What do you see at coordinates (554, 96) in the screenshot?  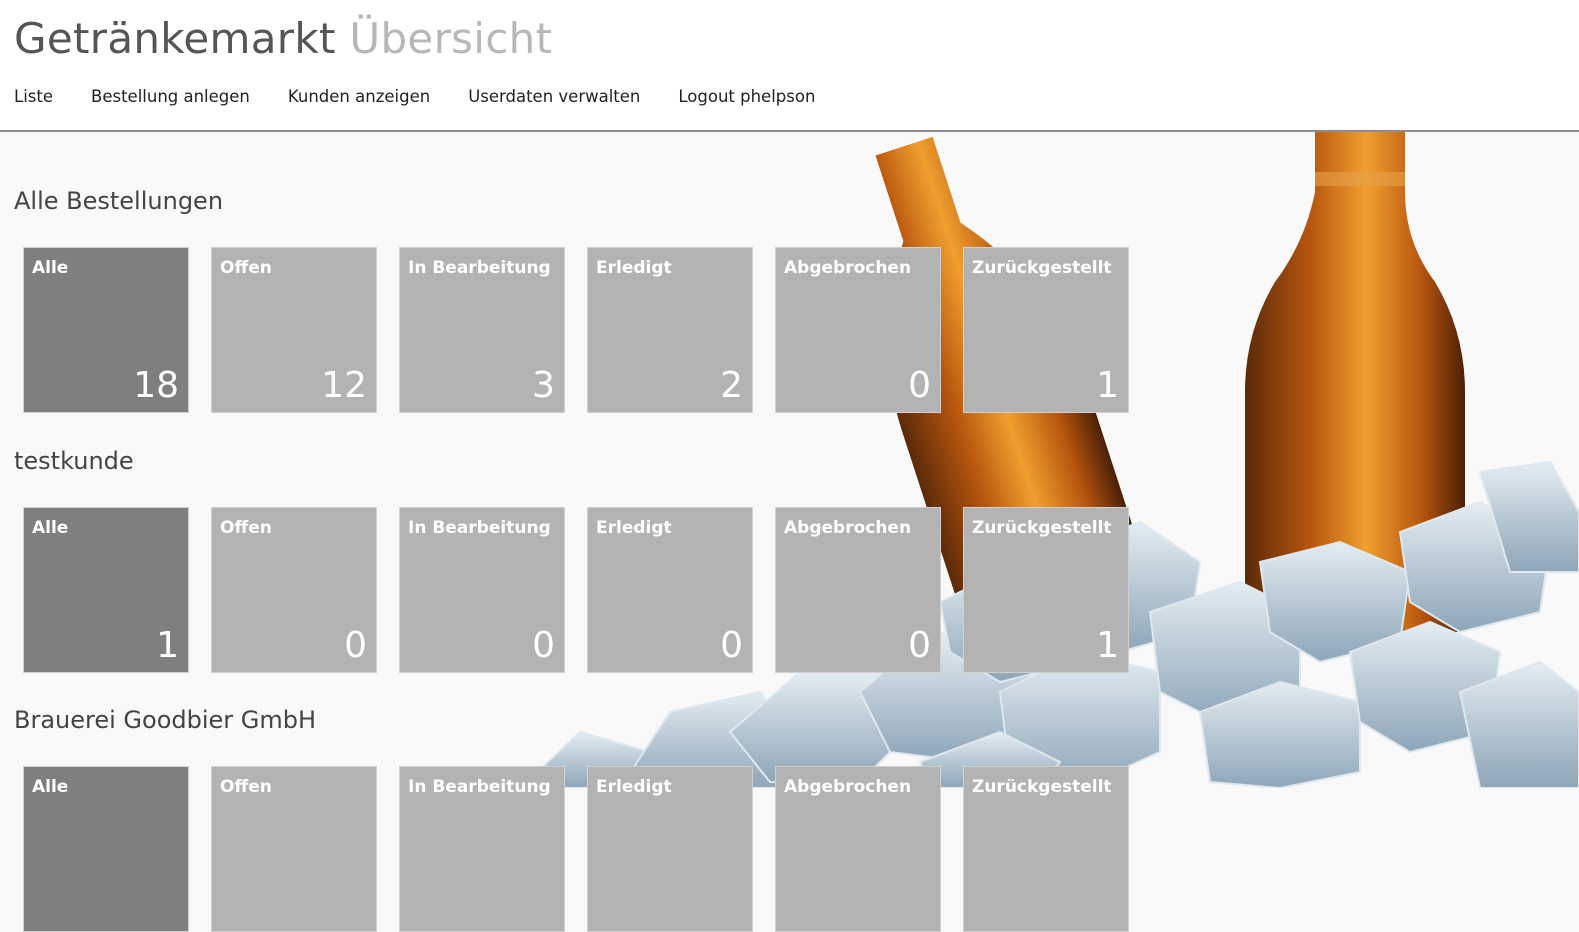 I see `nav-userdaten-verwalten: Userdaten verwalten` at bounding box center [554, 96].